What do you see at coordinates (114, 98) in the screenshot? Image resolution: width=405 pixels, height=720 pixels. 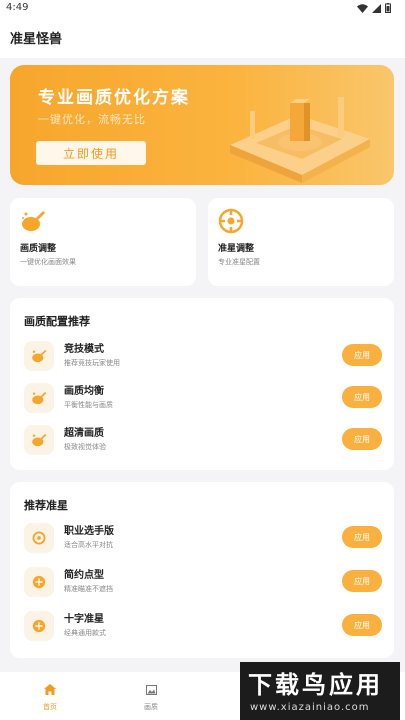 I see `banner-title: 专业画质优化方案` at bounding box center [114, 98].